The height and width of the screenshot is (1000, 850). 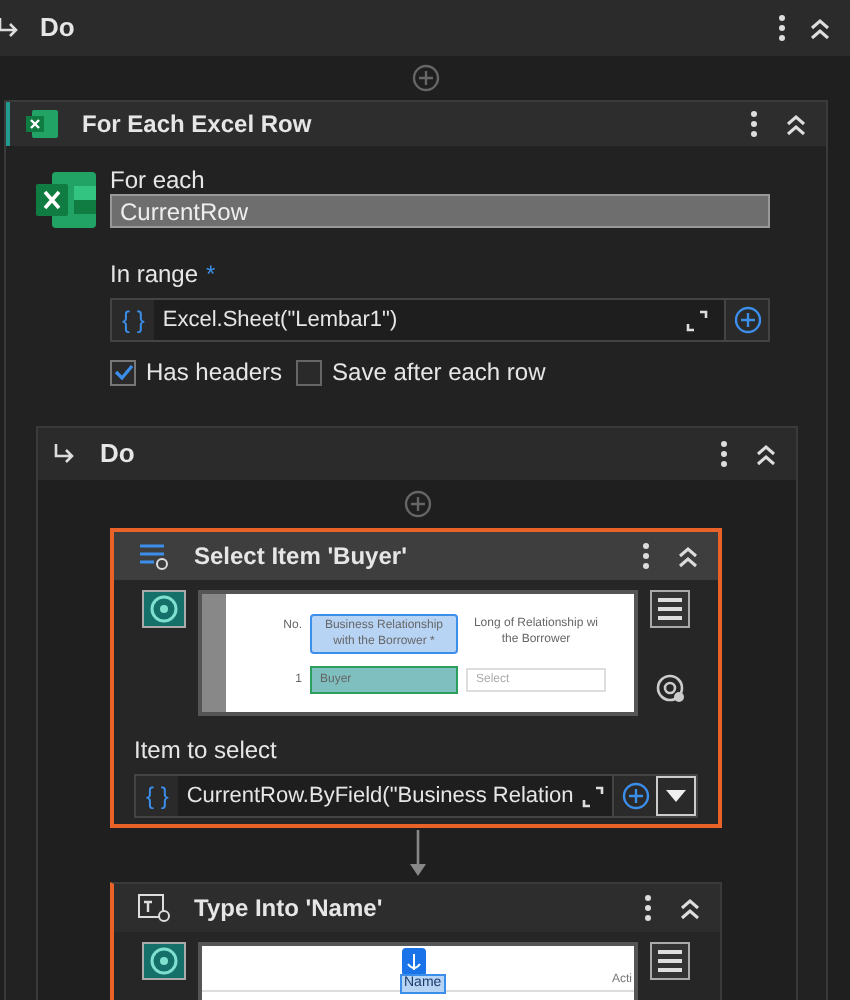 I want to click on list-select-icon, so click(x=154, y=556).